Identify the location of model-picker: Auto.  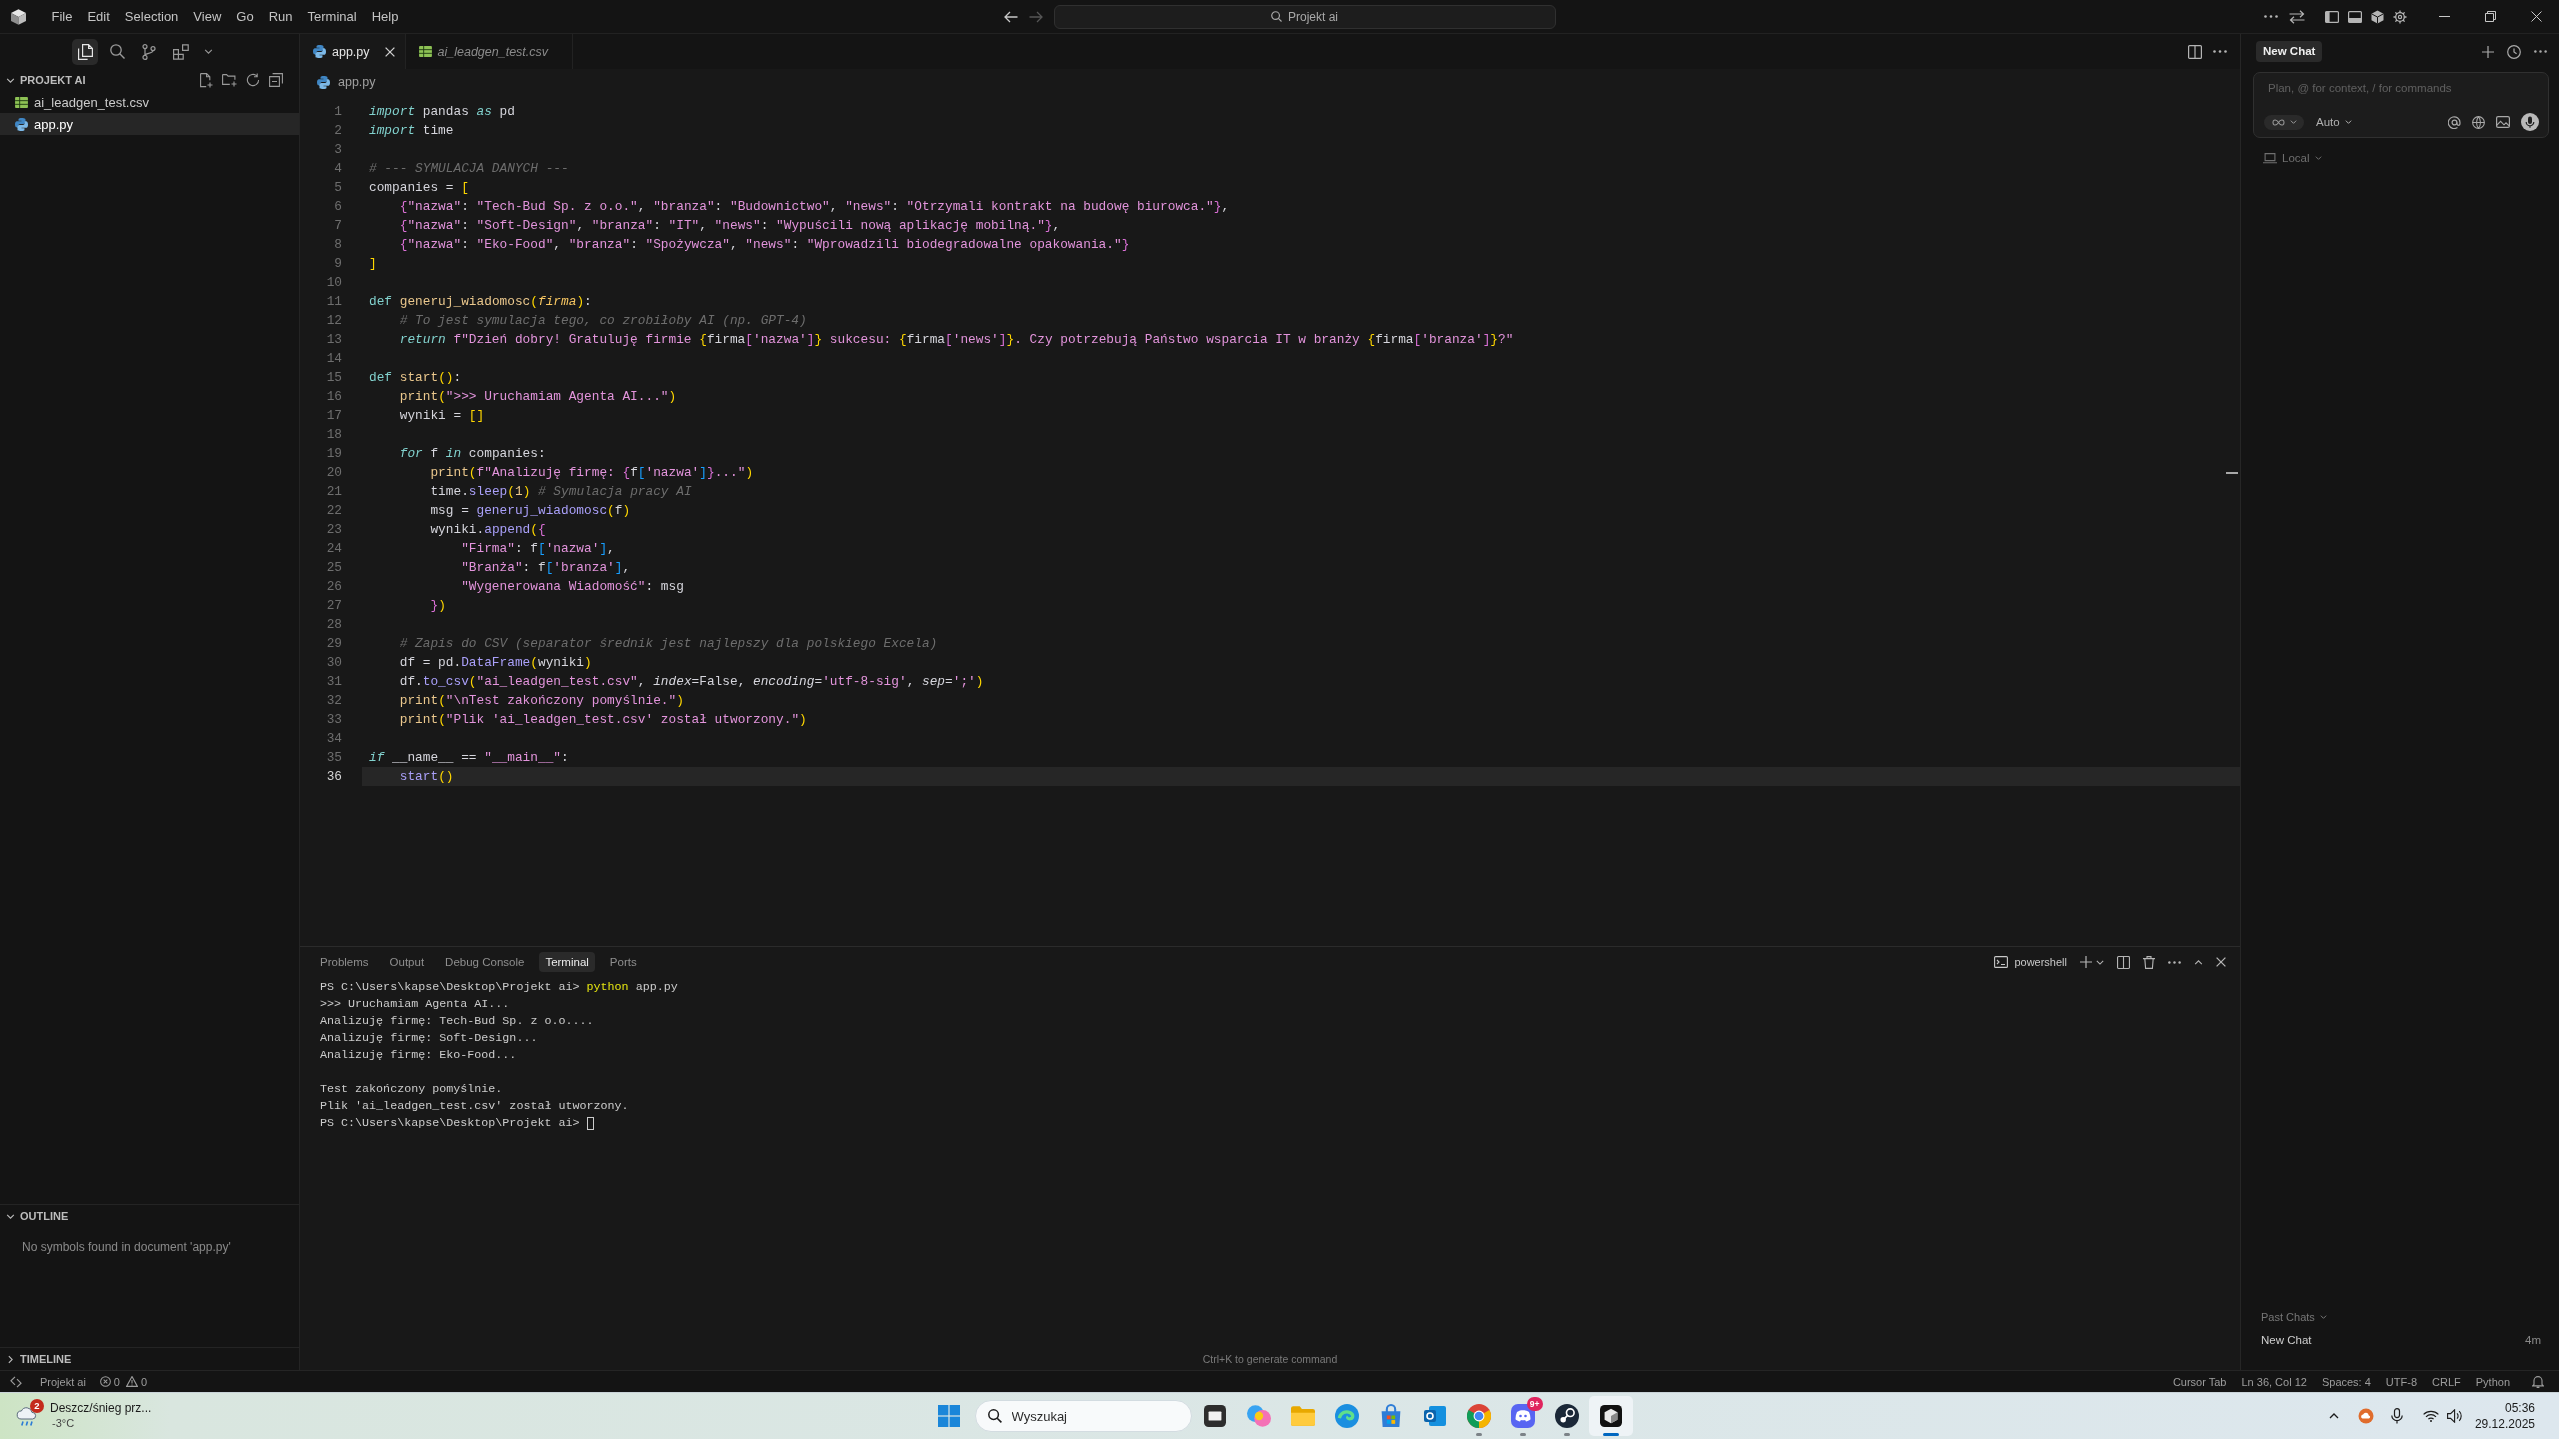
(2334, 122).